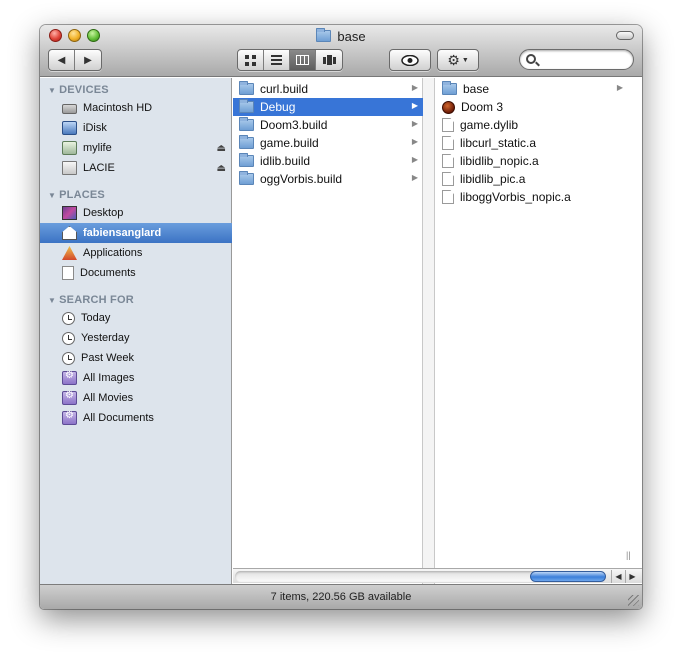 The width and height of the screenshot is (682, 664). I want to click on column-item-base: base ▶, so click(532, 89).